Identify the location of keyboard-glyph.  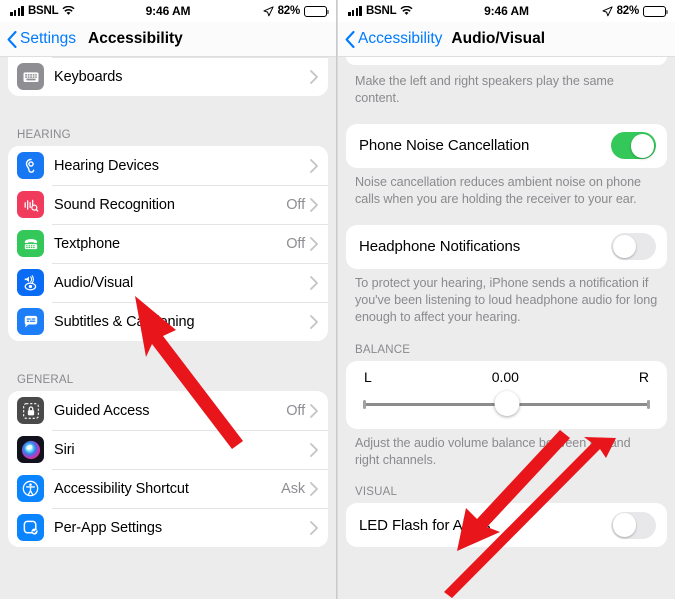
(30, 76).